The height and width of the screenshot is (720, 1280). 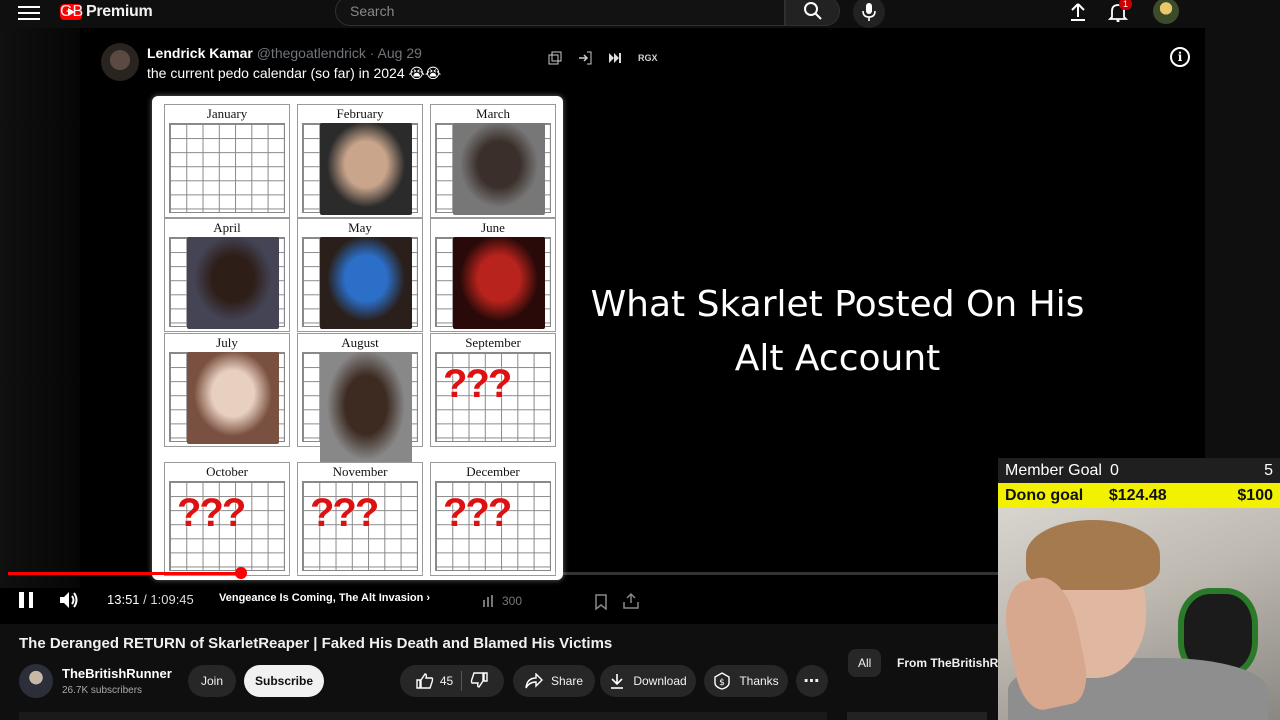 I want to click on logo-region: GB, so click(x=72, y=11).